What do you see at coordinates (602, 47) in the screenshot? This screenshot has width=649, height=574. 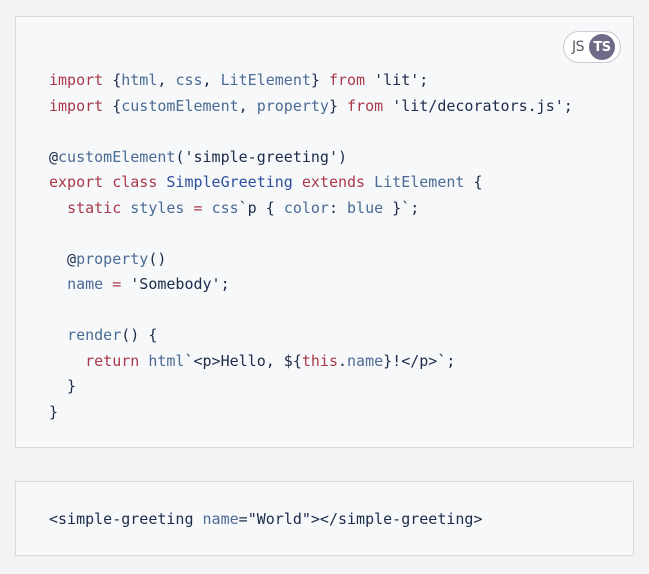 I see `ts-option-selected: TS` at bounding box center [602, 47].